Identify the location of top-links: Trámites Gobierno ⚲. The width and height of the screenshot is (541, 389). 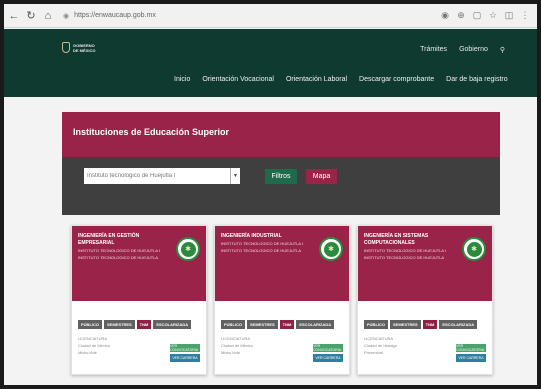
(456, 50).